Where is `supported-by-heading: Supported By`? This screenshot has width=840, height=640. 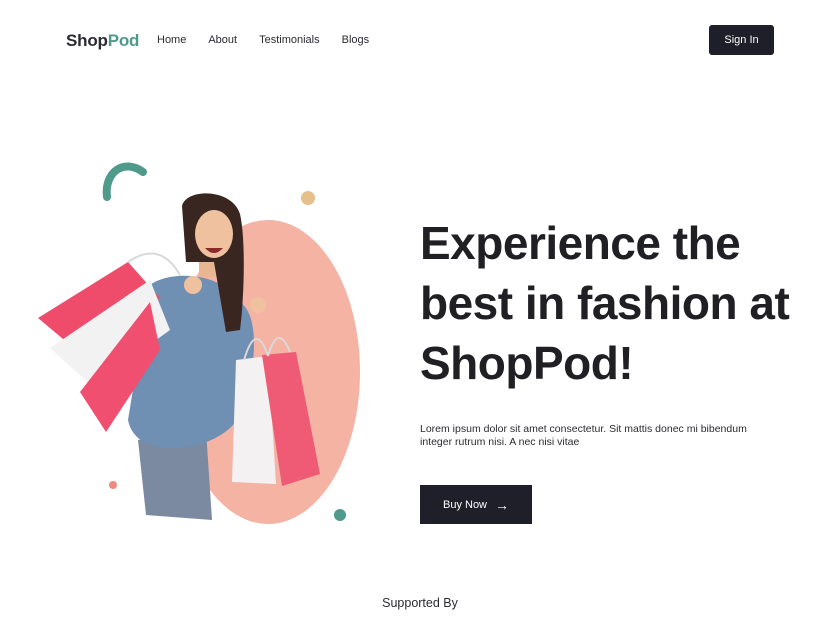
supported-by-heading: Supported By is located at coordinates (420, 603).